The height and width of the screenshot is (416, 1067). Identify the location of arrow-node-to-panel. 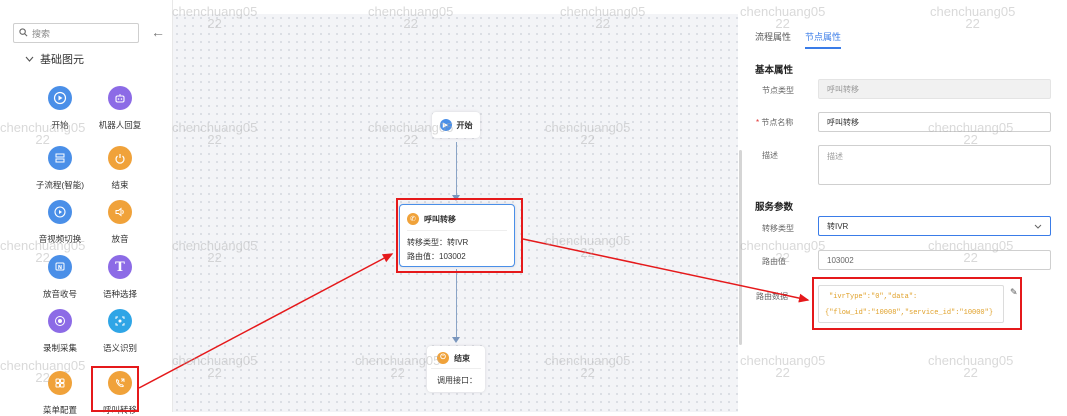
(666, 270).